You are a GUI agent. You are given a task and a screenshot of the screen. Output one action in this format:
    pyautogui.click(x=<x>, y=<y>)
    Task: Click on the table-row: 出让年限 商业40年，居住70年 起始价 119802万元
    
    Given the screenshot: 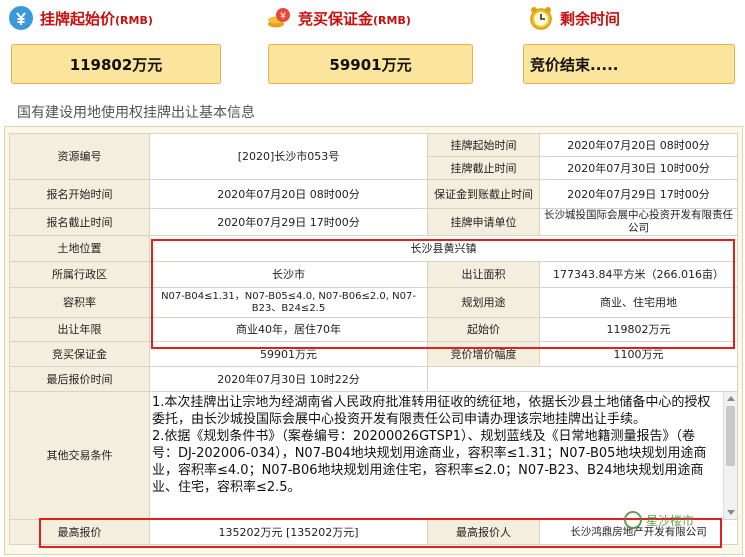 What is the action you would take?
    pyautogui.click(x=373, y=329)
    